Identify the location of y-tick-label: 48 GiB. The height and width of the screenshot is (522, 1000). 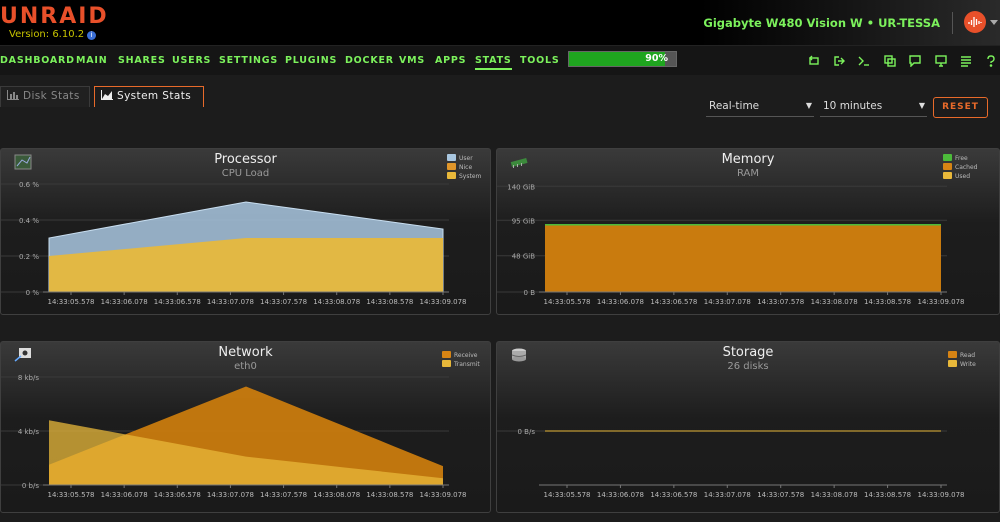
(524, 257).